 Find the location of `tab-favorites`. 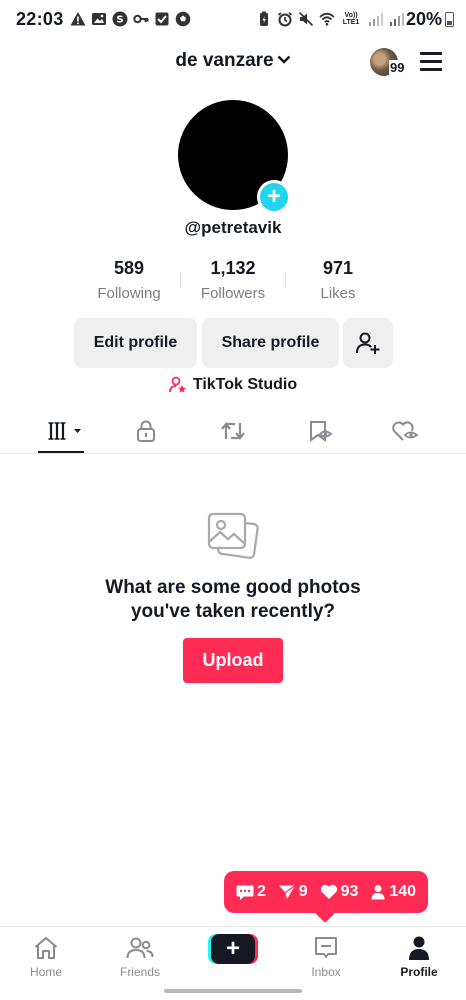

tab-favorites is located at coordinates (320, 431).